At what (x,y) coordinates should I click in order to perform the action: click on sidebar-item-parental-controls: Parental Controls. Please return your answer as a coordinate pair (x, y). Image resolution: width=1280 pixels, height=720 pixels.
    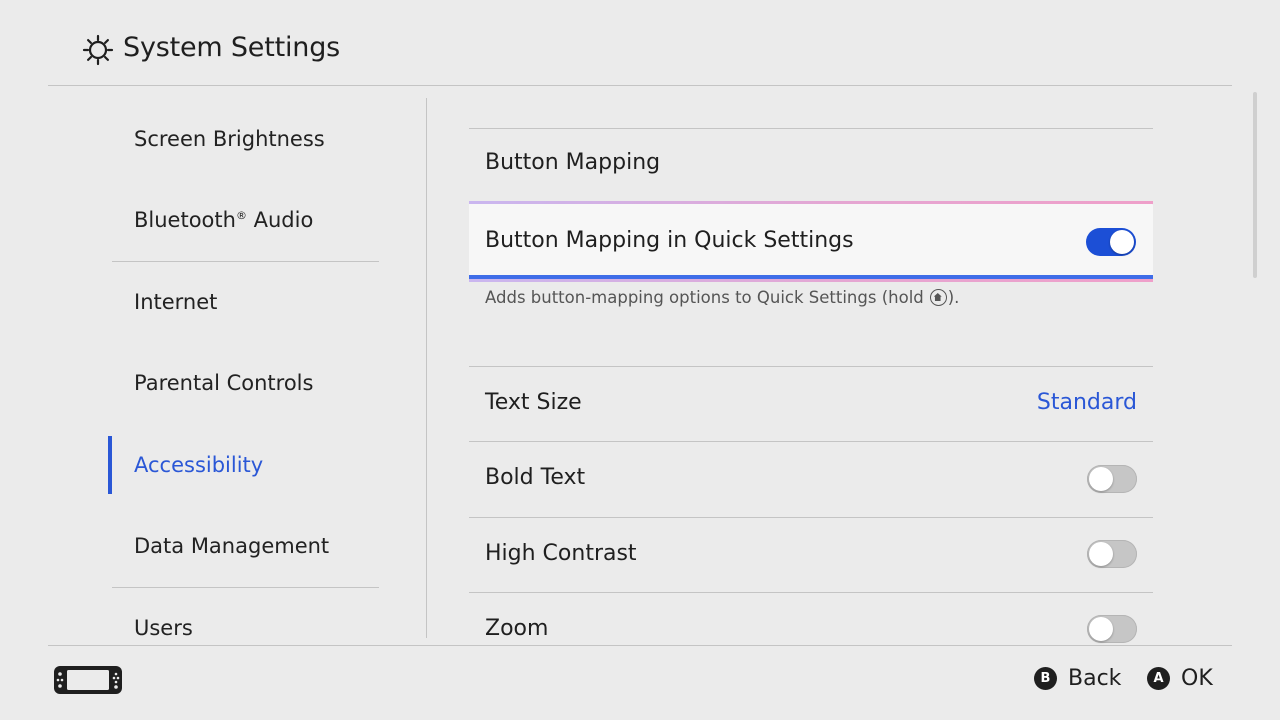
    Looking at the image, I should click on (245, 383).